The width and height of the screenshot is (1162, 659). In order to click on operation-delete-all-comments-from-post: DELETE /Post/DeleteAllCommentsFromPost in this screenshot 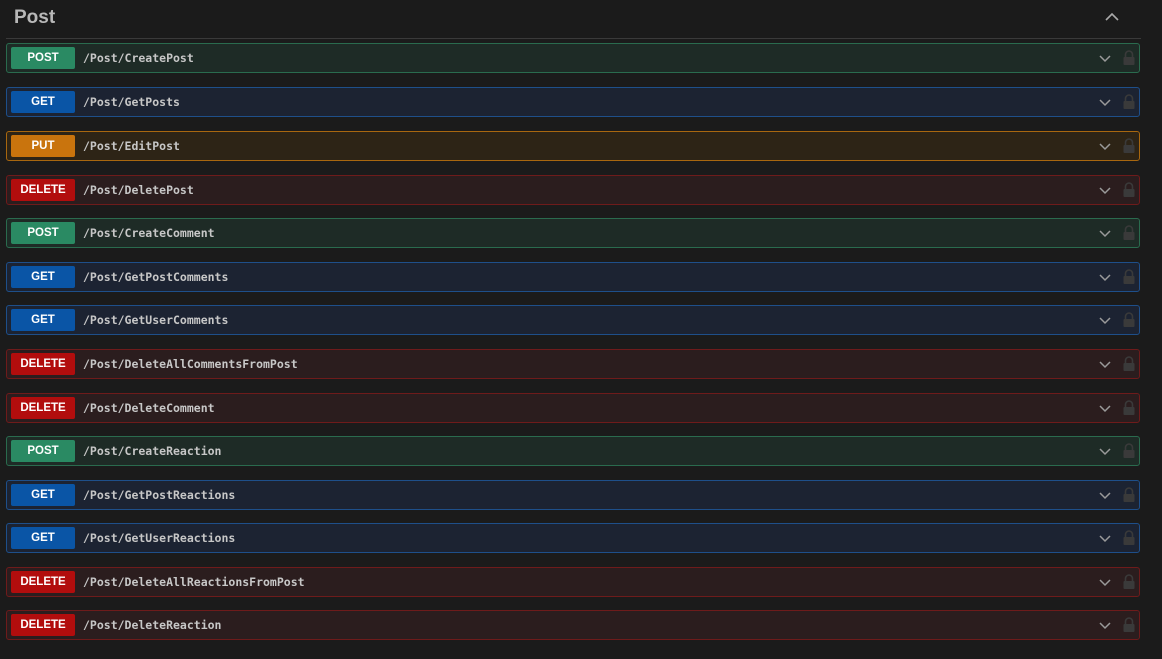, I will do `click(573, 364)`.